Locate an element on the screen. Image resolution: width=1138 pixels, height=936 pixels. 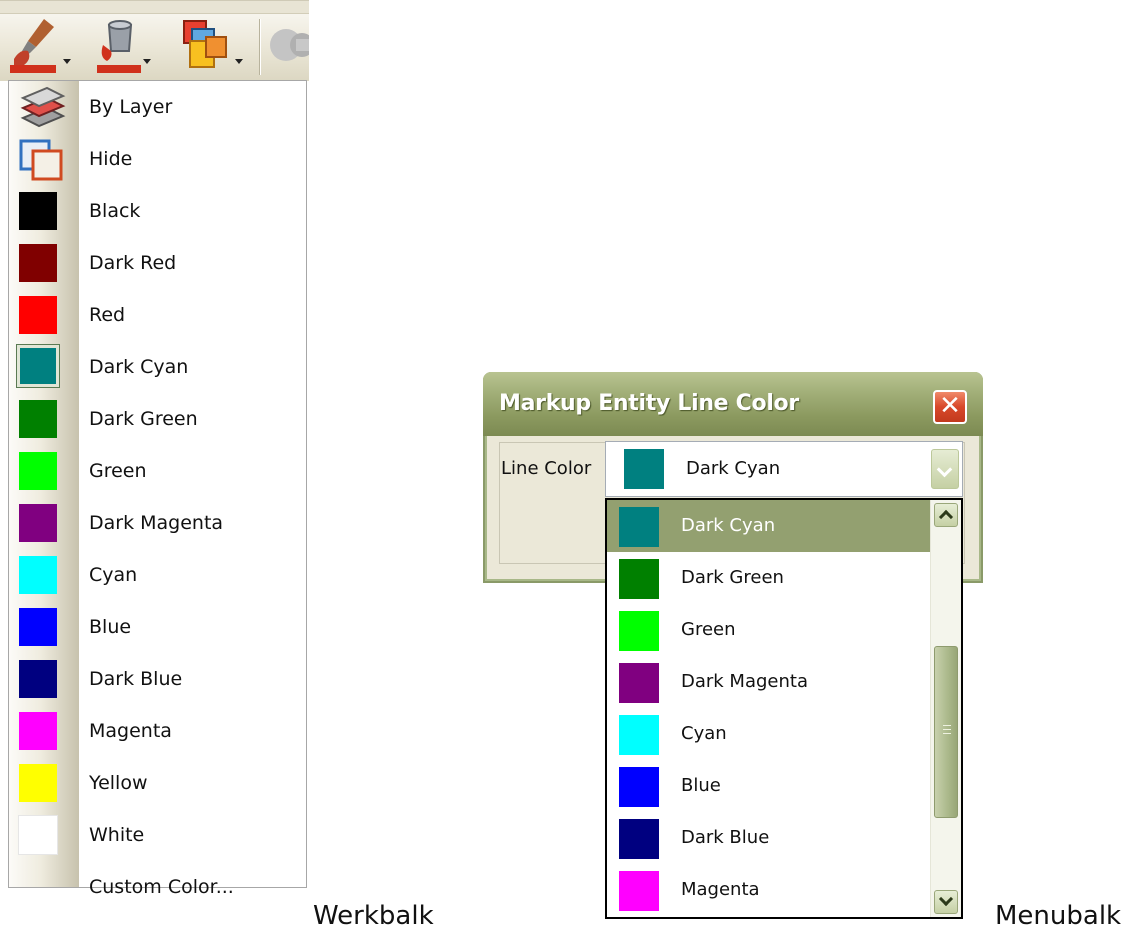
list-item-label: Dark Blue is located at coordinates (725, 837).